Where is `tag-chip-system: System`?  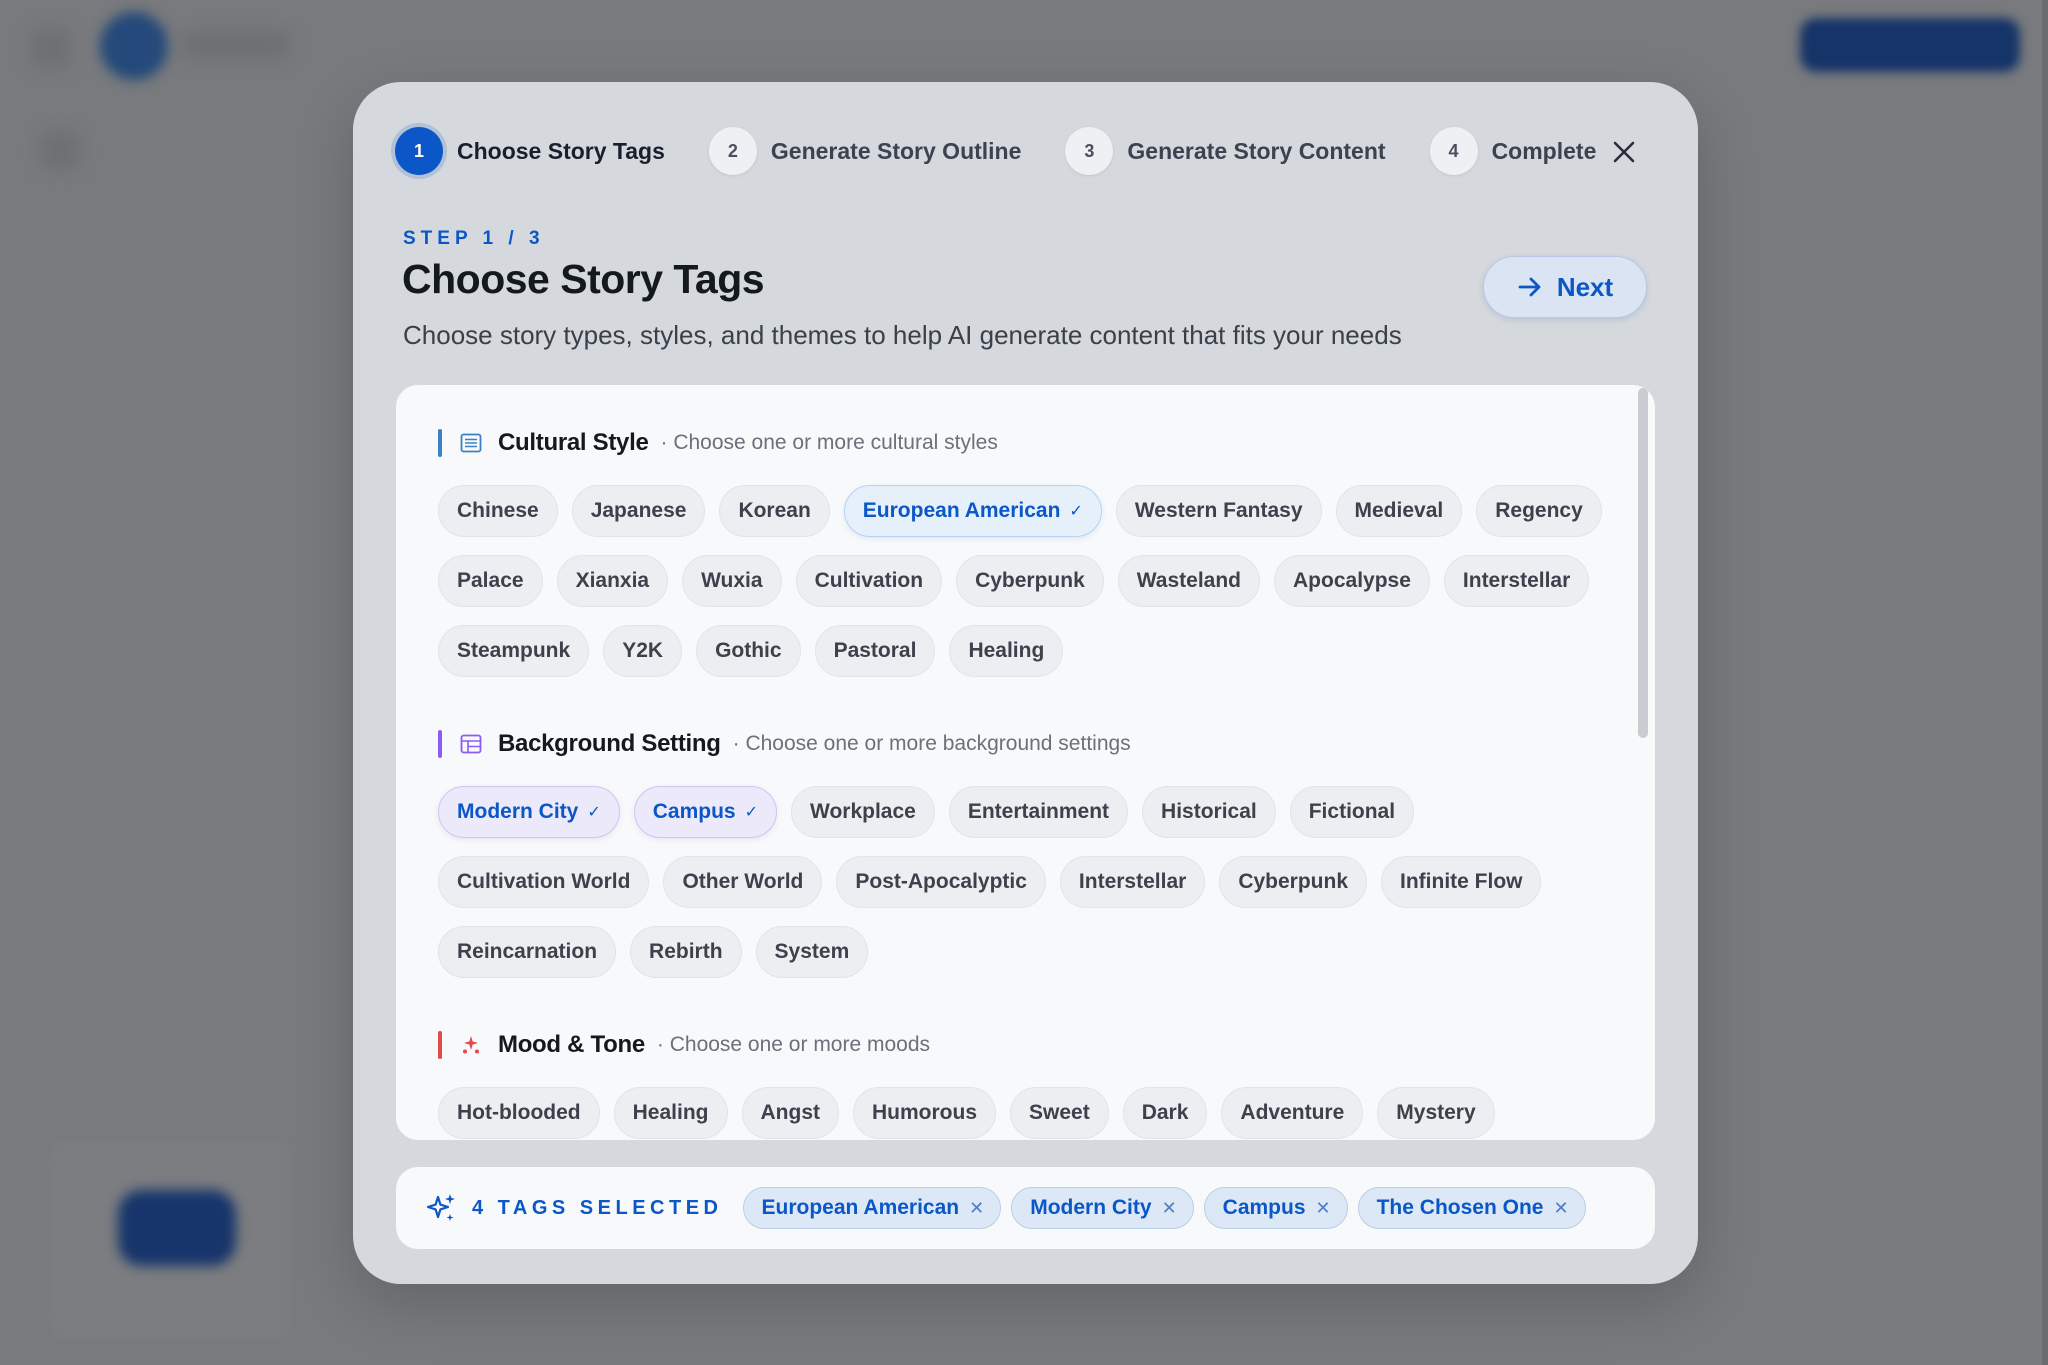
tag-chip-system: System is located at coordinates (812, 952).